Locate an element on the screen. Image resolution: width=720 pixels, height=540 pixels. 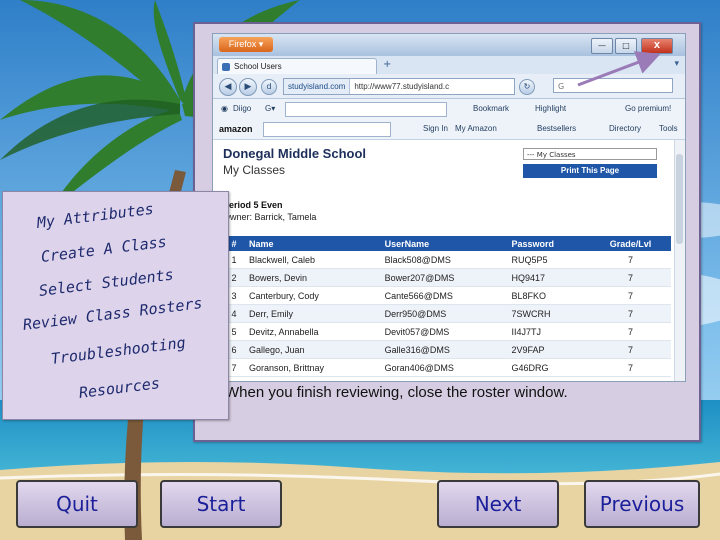
class-select: --- My Classes is located at coordinates (590, 154).